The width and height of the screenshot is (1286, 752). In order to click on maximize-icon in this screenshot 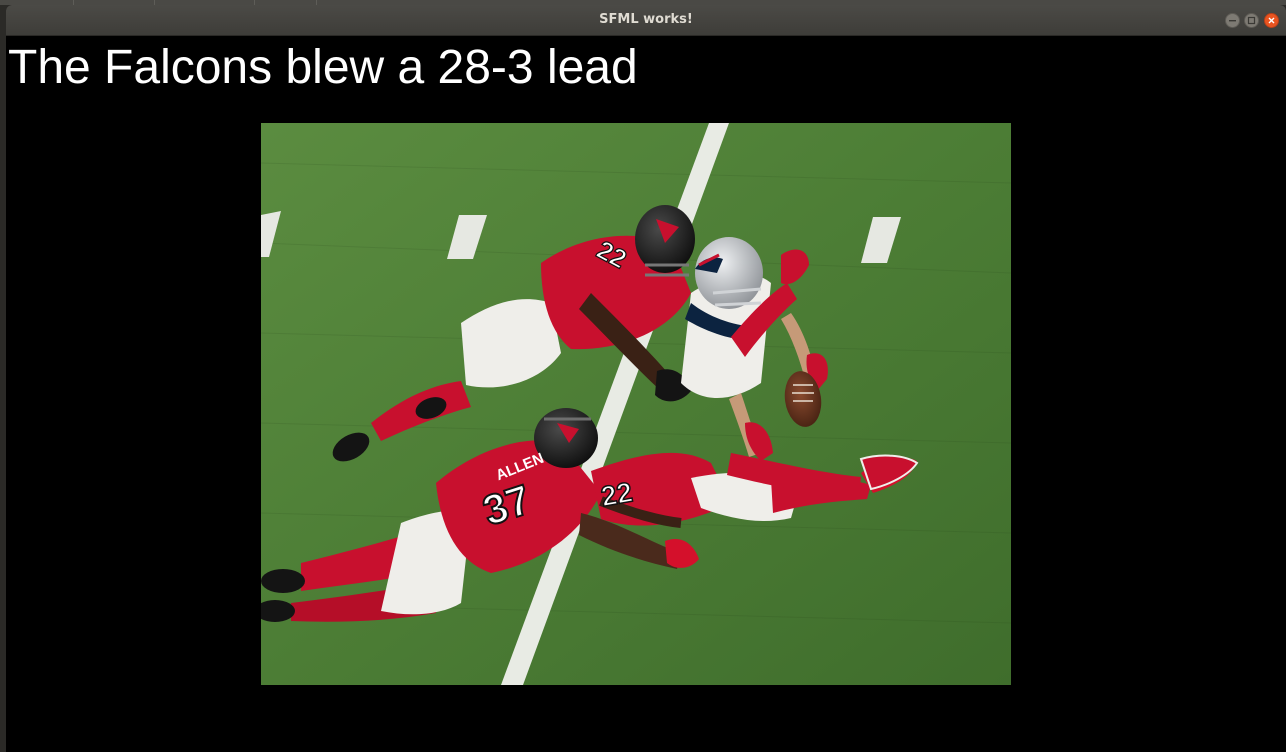, I will do `click(1251, 20)`.